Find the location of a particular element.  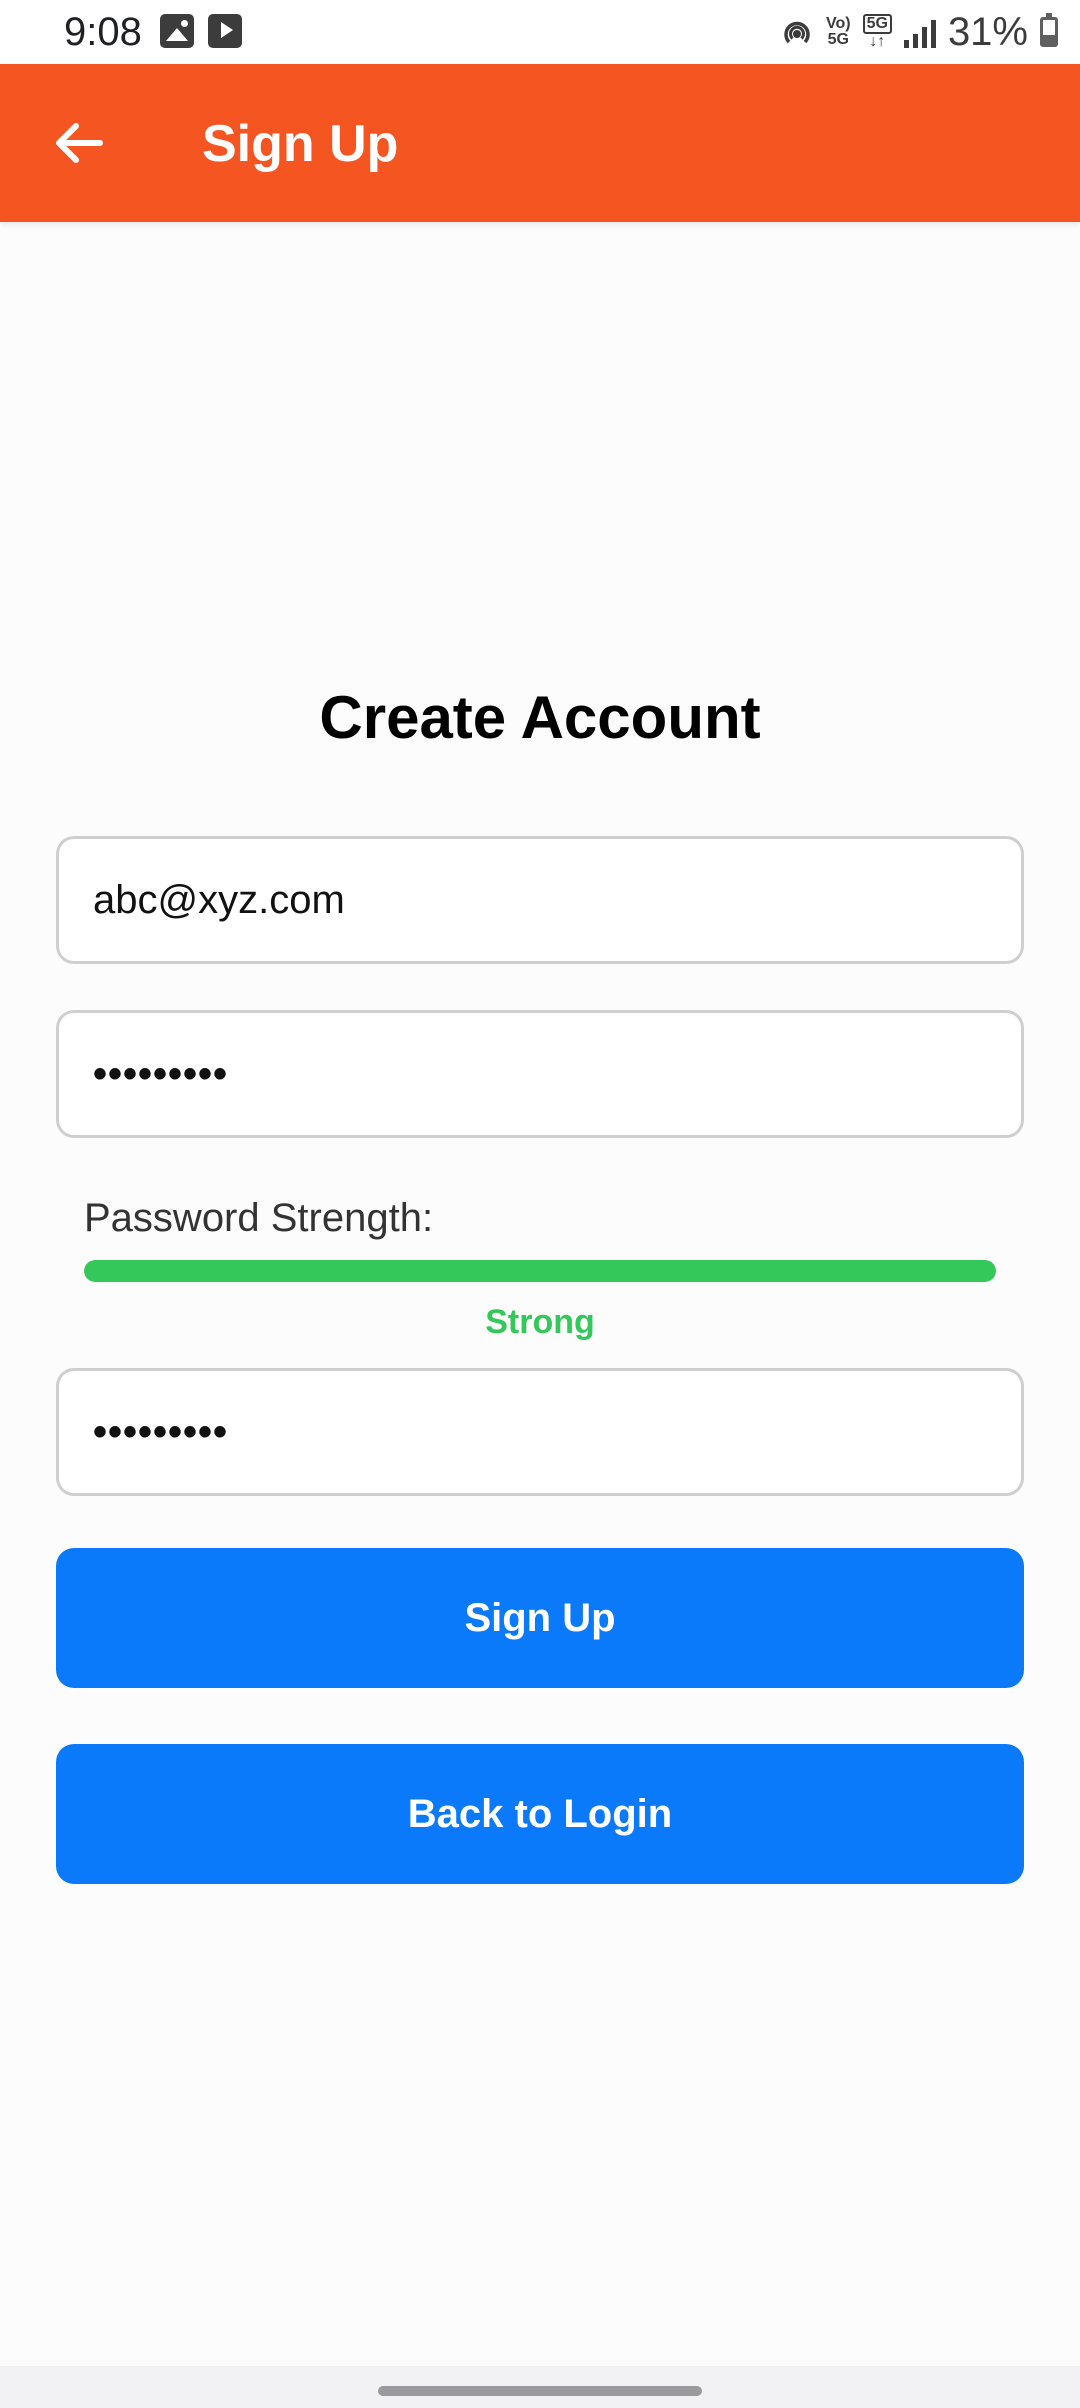

volte-icon: Vo) 5G is located at coordinates (838, 32).